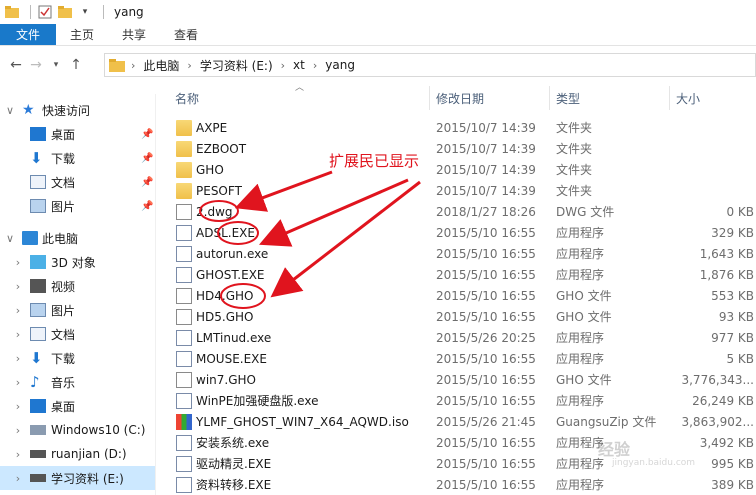  Describe the element at coordinates (16, 65) in the screenshot. I see `back-arrow-icon: ←` at that location.